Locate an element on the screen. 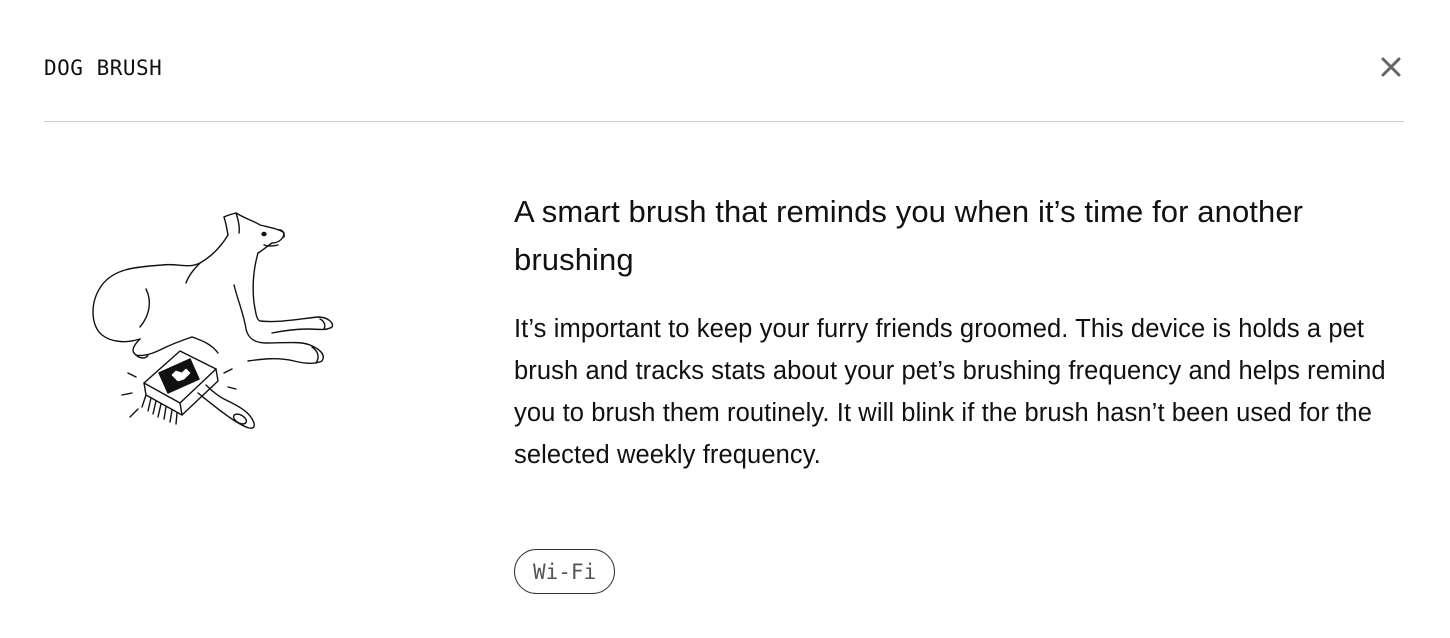 The image size is (1450, 638). close-icon is located at coordinates (1391, 67).